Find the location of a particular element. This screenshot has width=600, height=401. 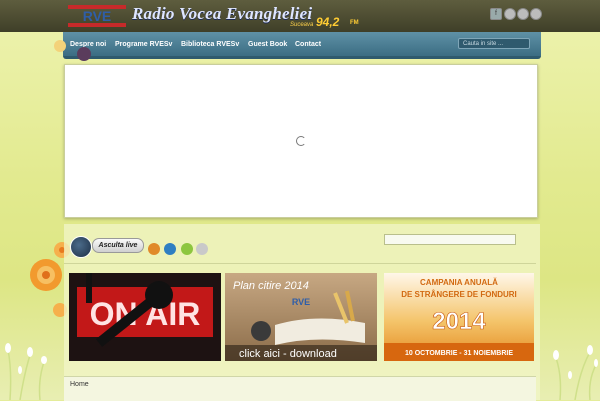

play-icon is located at coordinates (81, 247).